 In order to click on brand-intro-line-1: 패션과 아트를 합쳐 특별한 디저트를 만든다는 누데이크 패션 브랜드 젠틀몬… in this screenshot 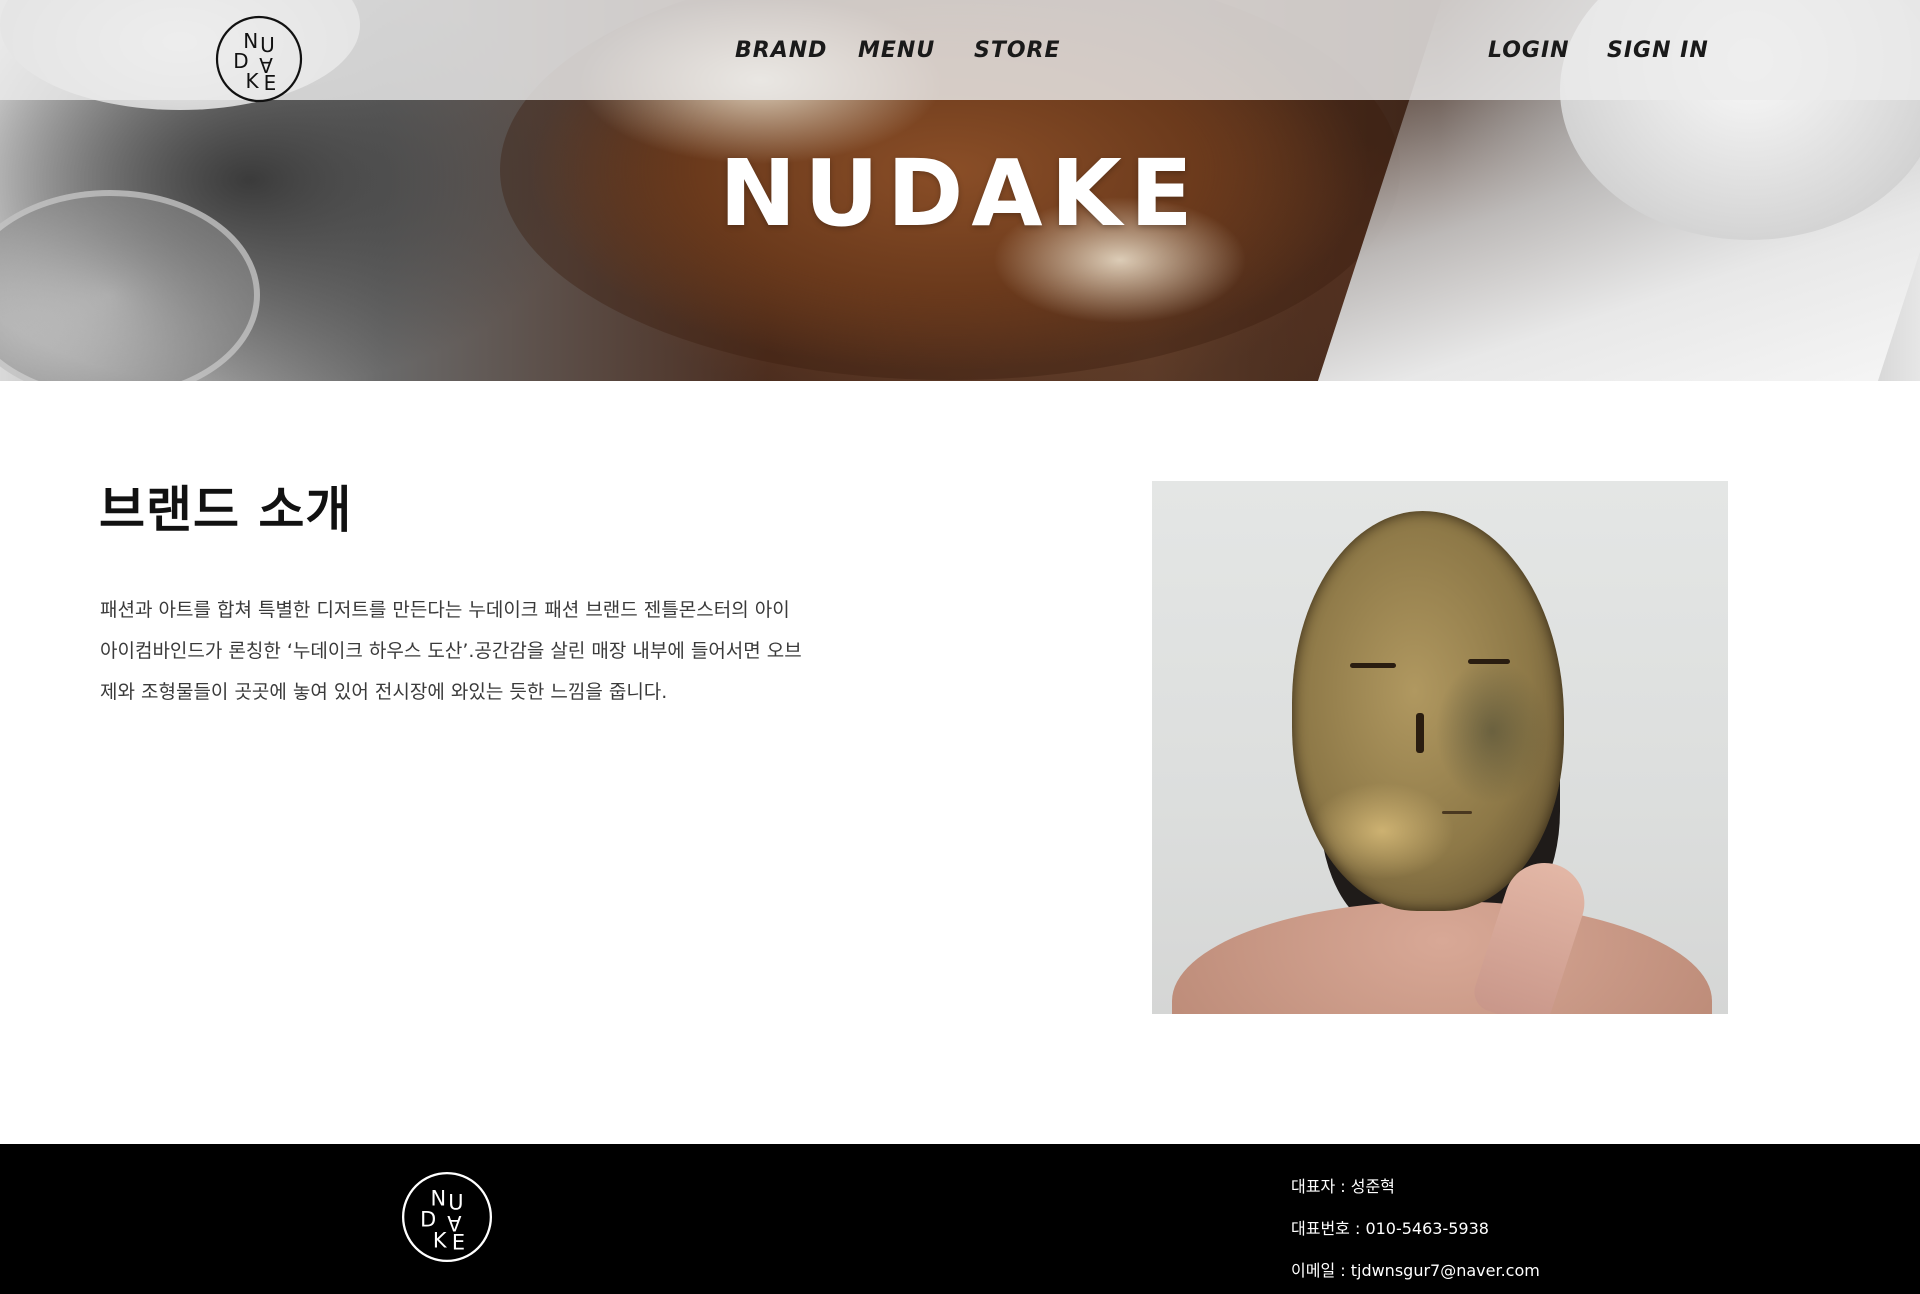, I will do `click(445, 610)`.